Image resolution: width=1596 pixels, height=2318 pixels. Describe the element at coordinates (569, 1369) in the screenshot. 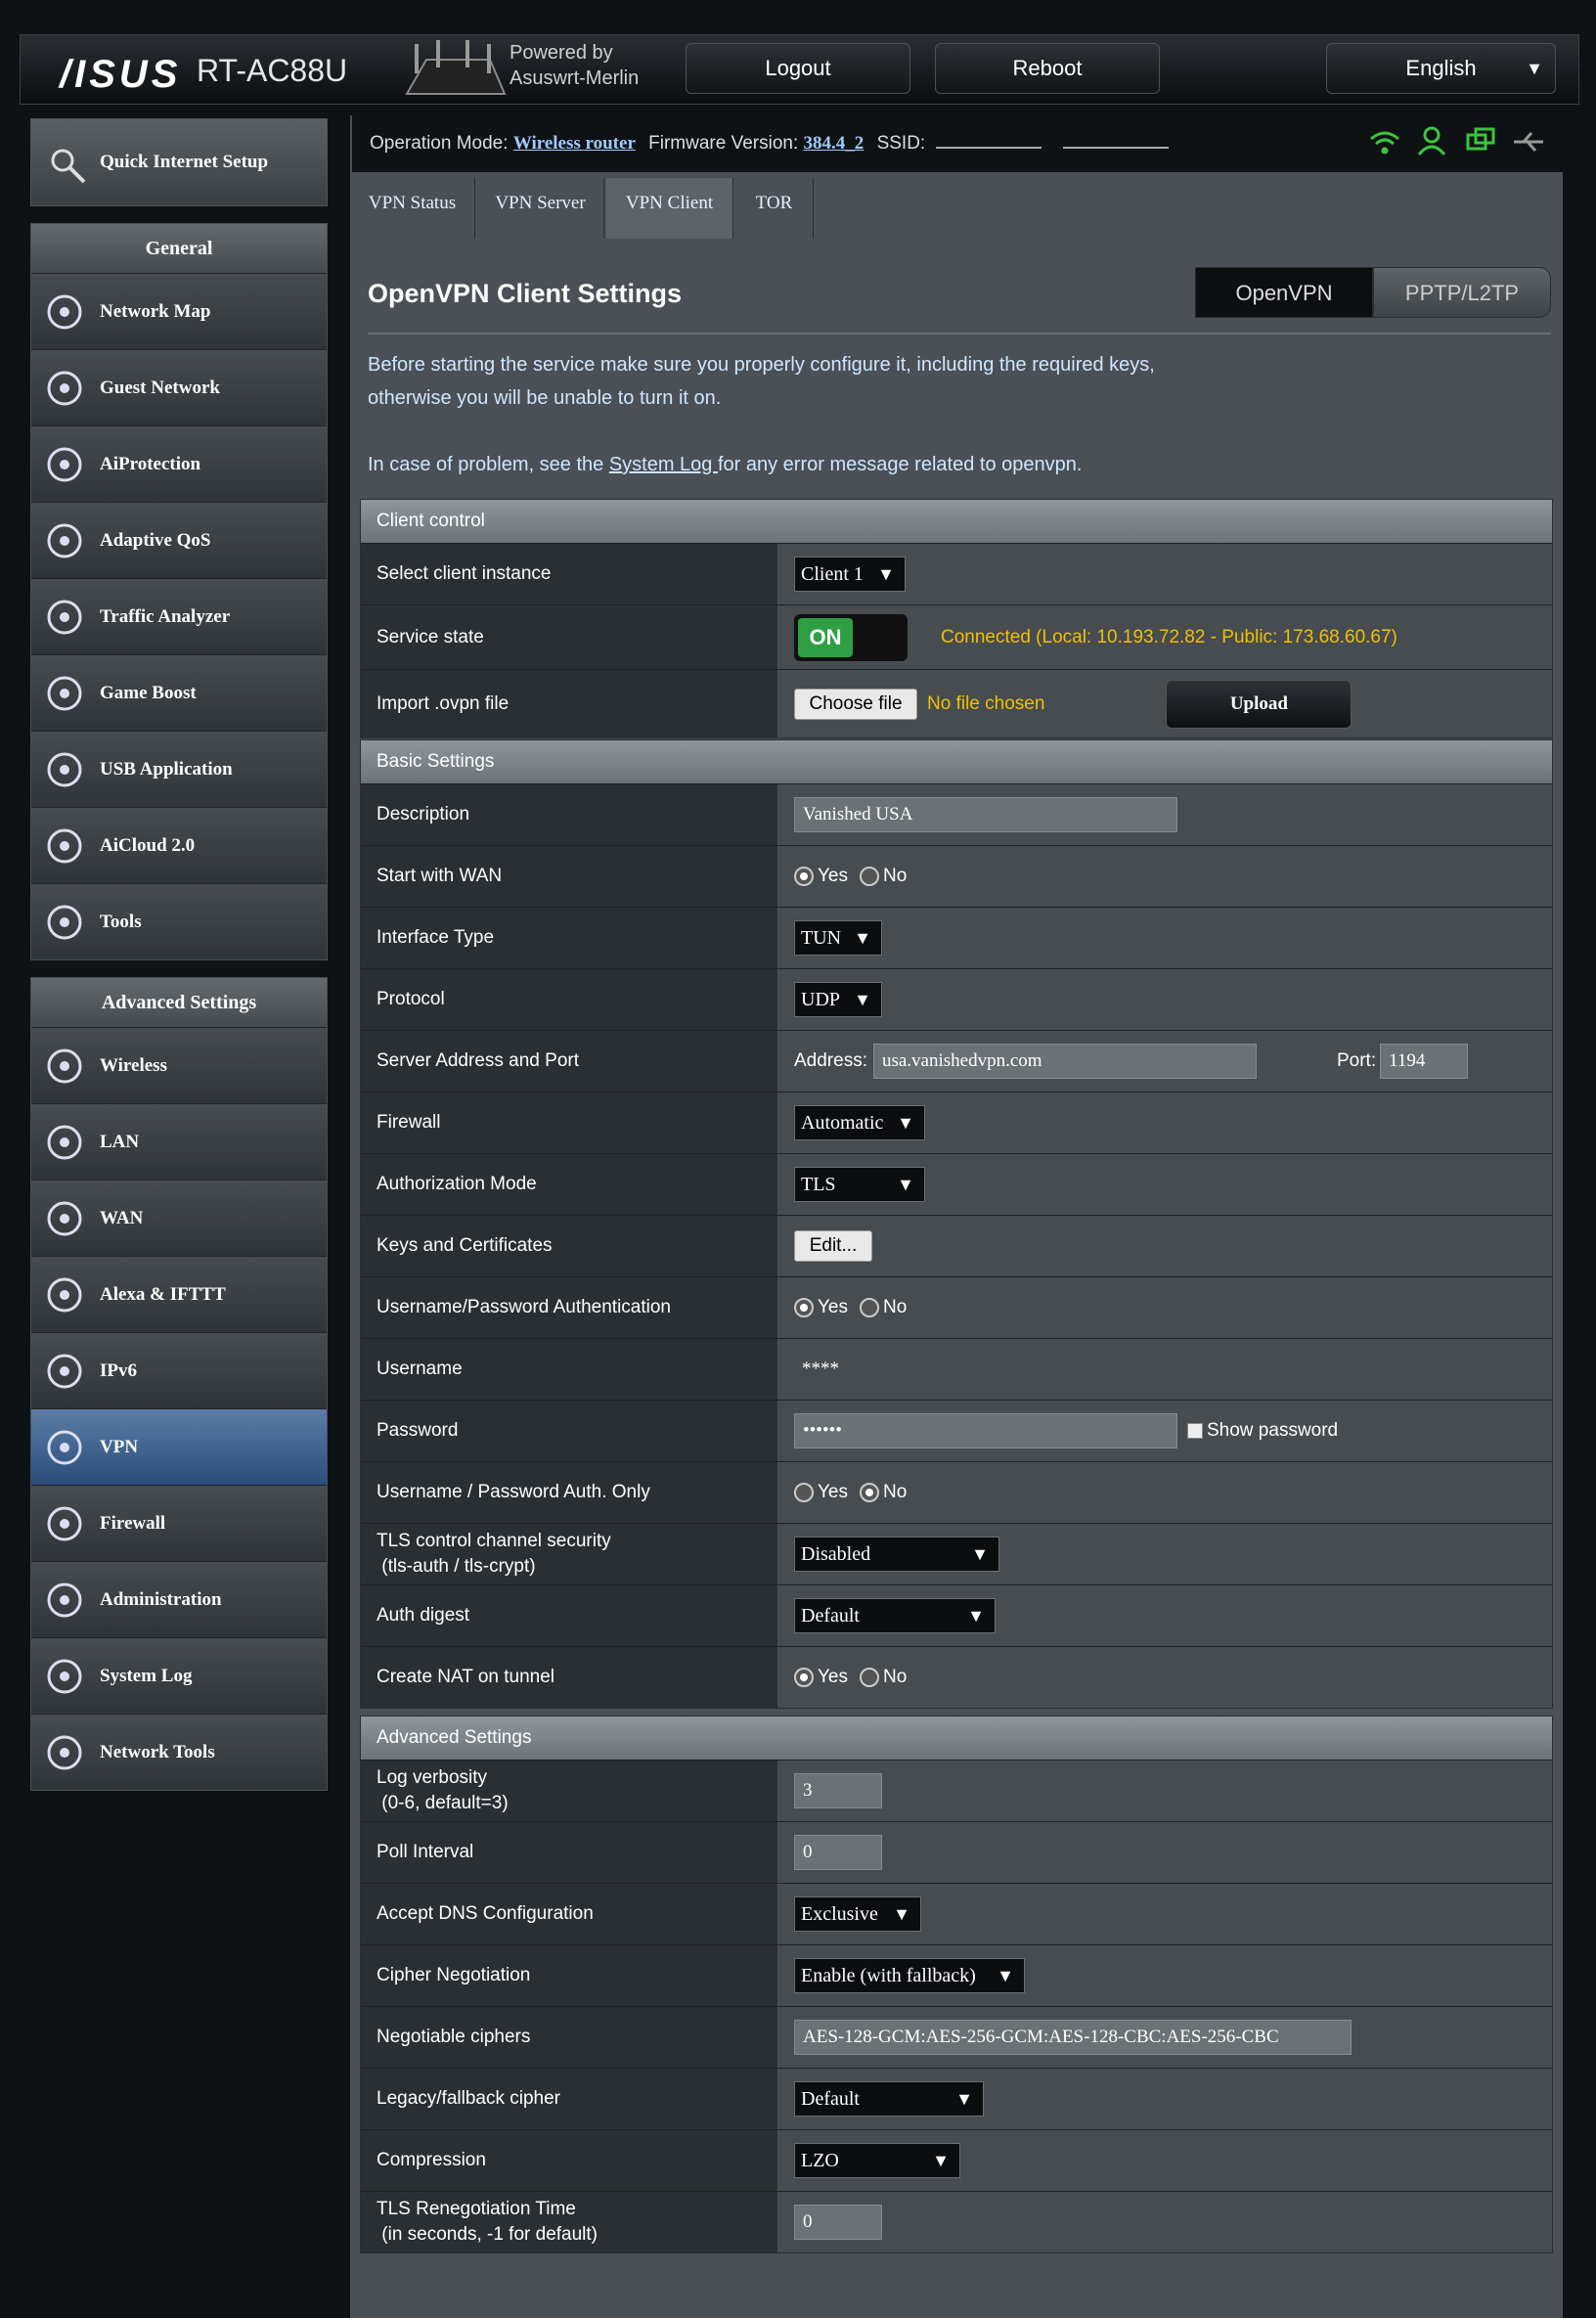

I see `username-label: Username` at that location.